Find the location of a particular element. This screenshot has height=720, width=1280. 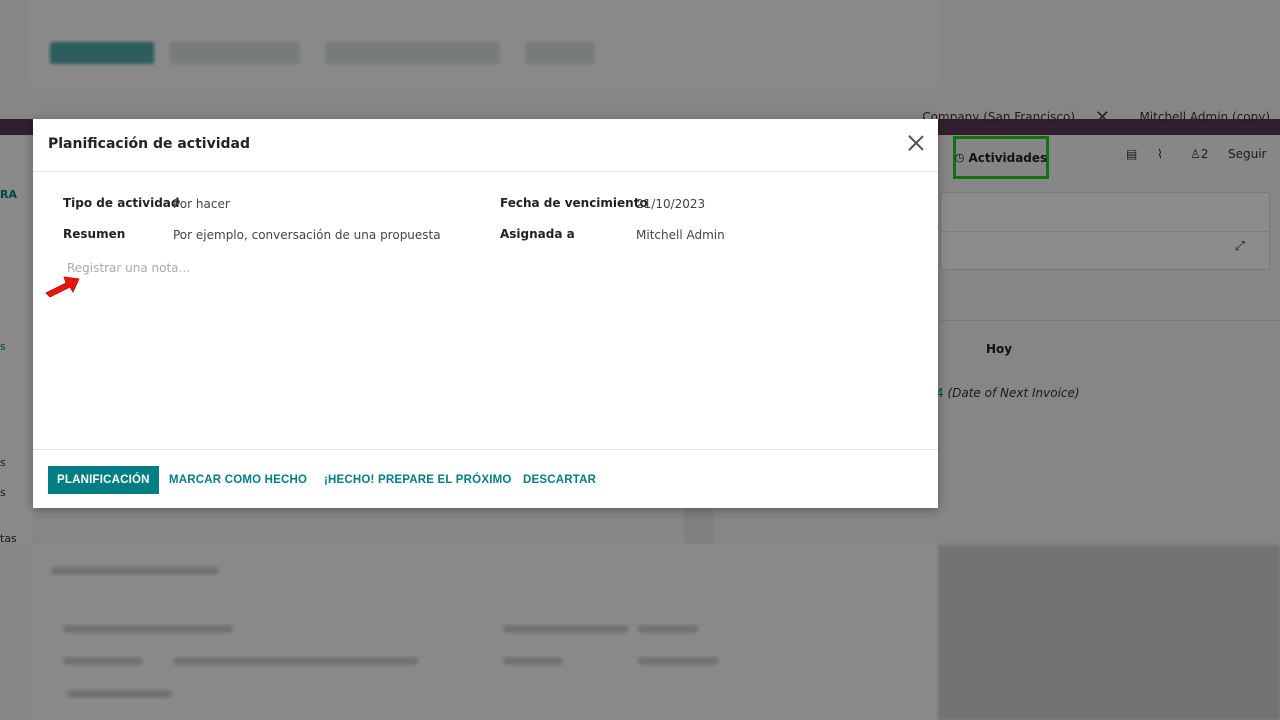

summary-label: Resumen is located at coordinates (94, 234).